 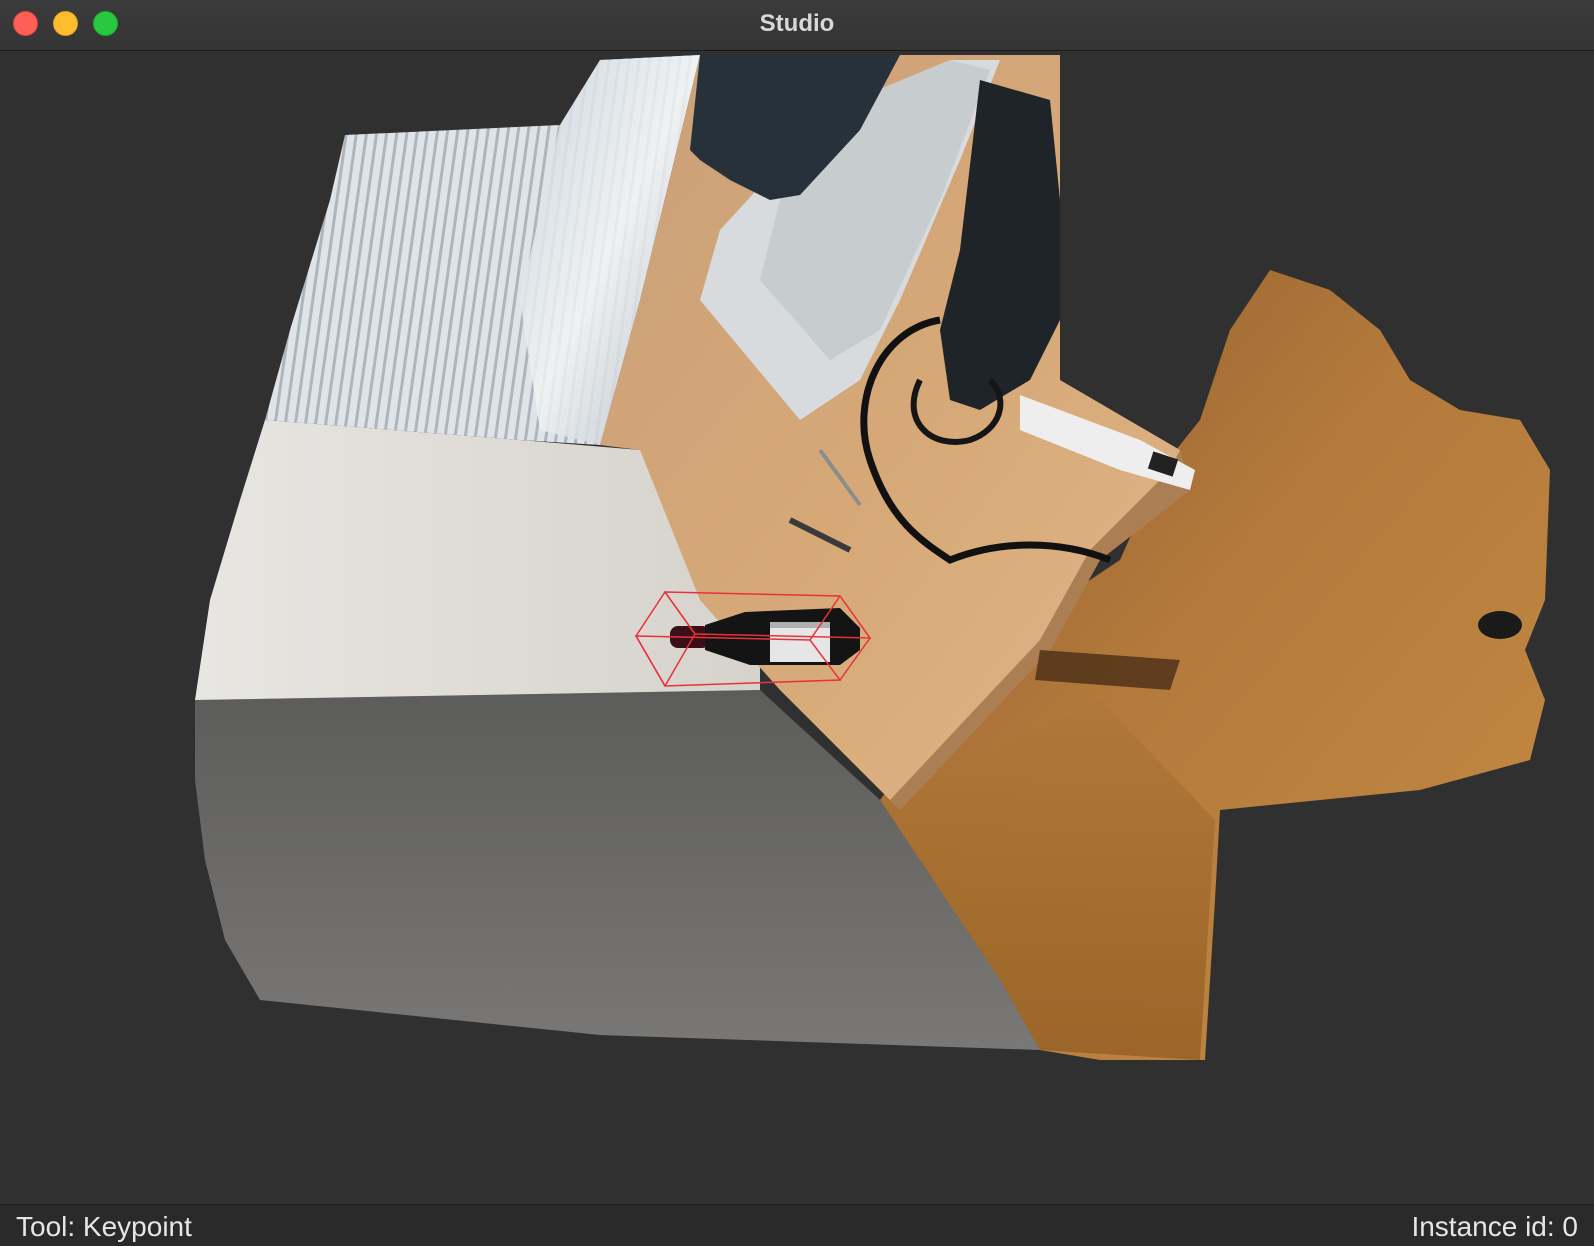 What do you see at coordinates (797, 1225) in the screenshot?
I see `status-bar: Tool: Keypoint Instance id: 0` at bounding box center [797, 1225].